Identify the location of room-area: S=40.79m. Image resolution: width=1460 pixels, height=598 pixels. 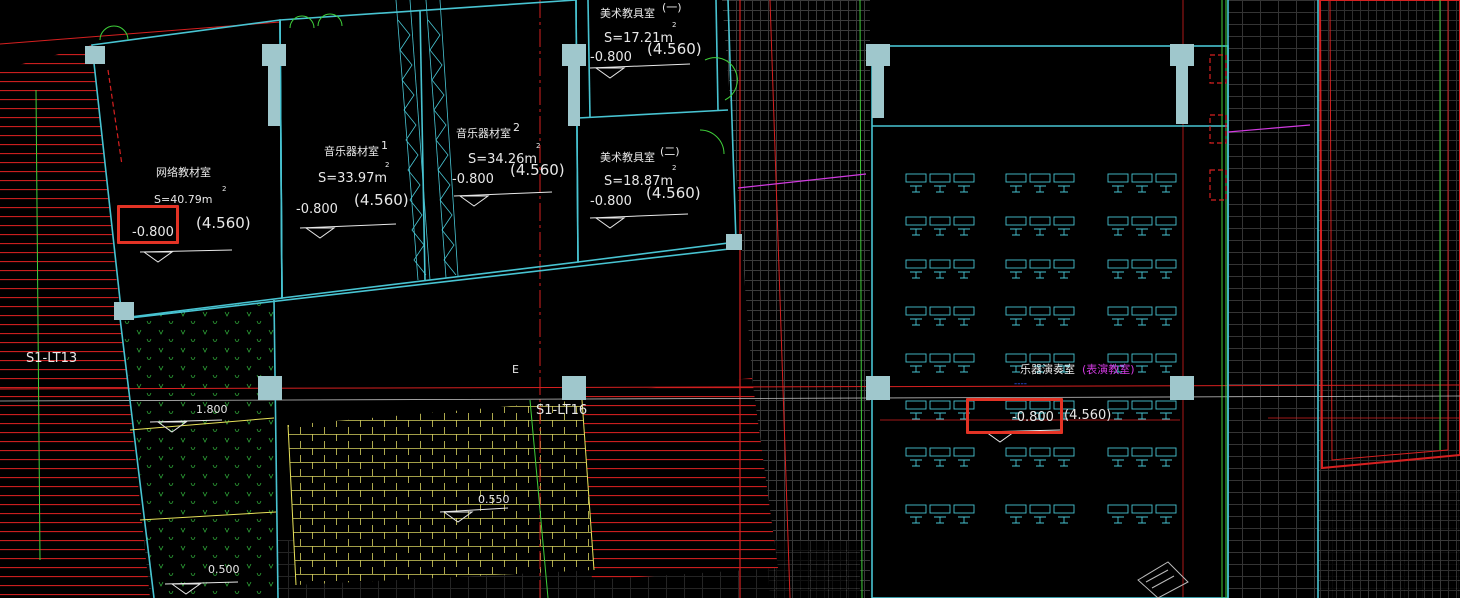
(183, 199).